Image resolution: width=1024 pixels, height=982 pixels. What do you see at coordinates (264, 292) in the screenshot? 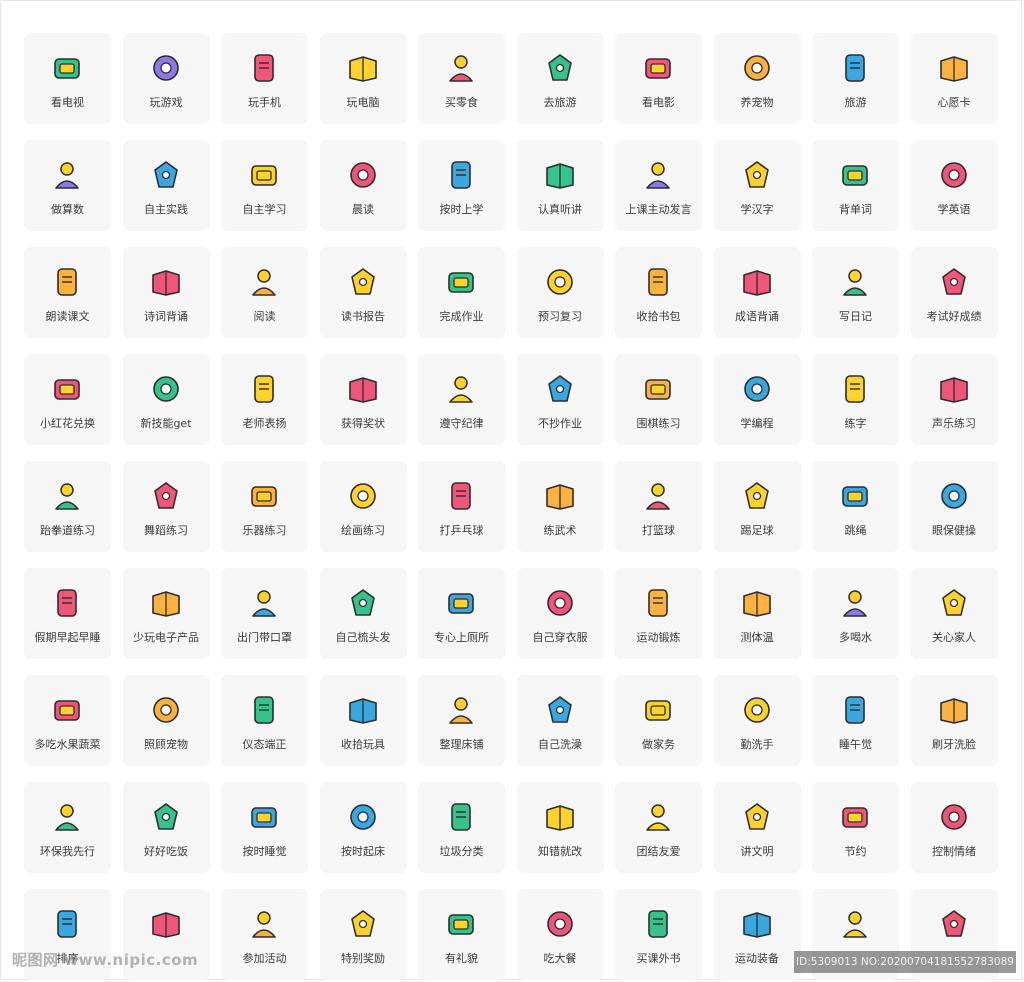
I see `icon-tile-reading-person: 阅读` at bounding box center [264, 292].